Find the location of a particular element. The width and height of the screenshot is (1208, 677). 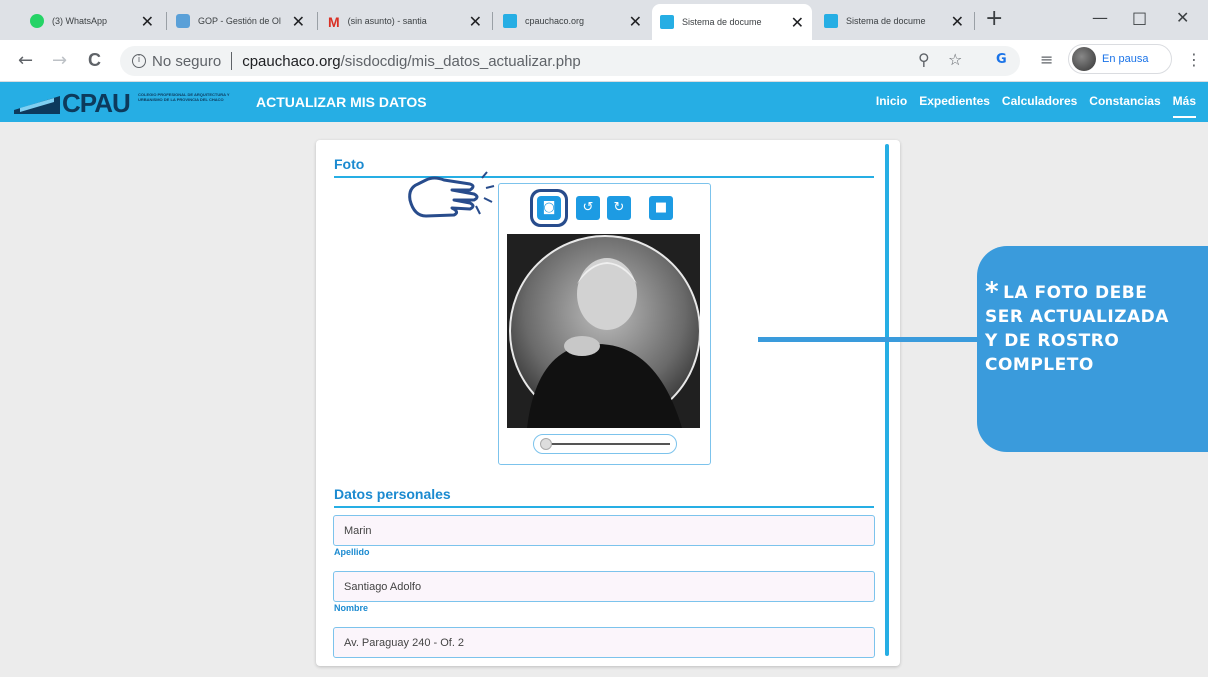

gmail-icon: M is located at coordinates (334, 22).